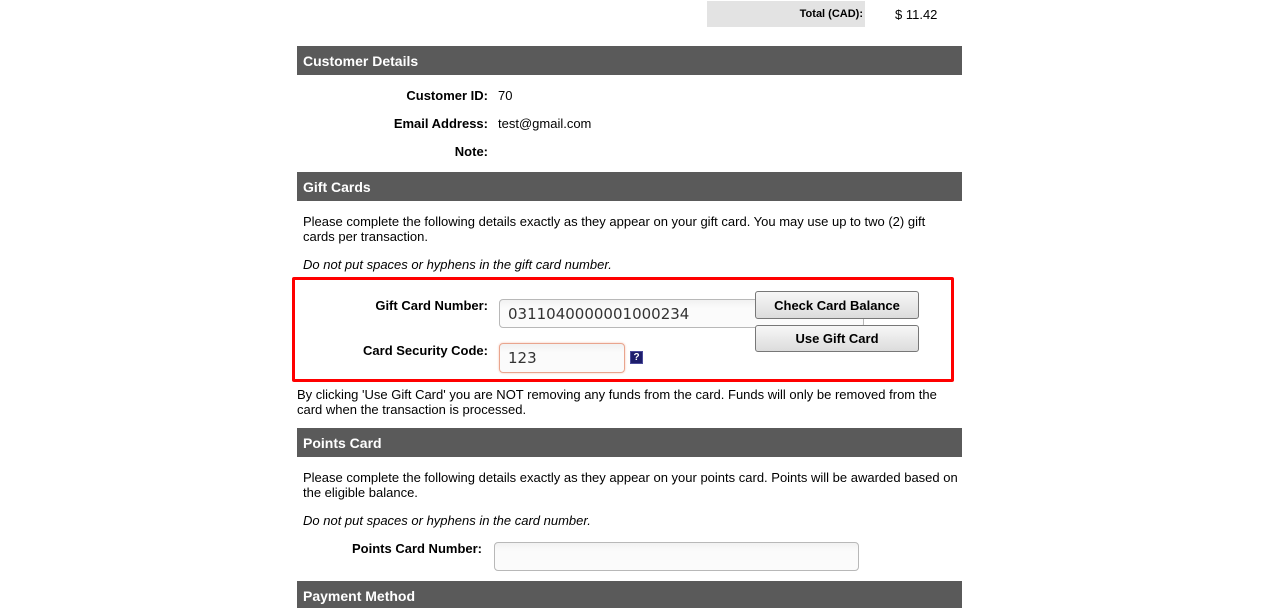 The height and width of the screenshot is (608, 1269). What do you see at coordinates (629, 186) in the screenshot?
I see `gift-cards-header: Gift Cards` at bounding box center [629, 186].